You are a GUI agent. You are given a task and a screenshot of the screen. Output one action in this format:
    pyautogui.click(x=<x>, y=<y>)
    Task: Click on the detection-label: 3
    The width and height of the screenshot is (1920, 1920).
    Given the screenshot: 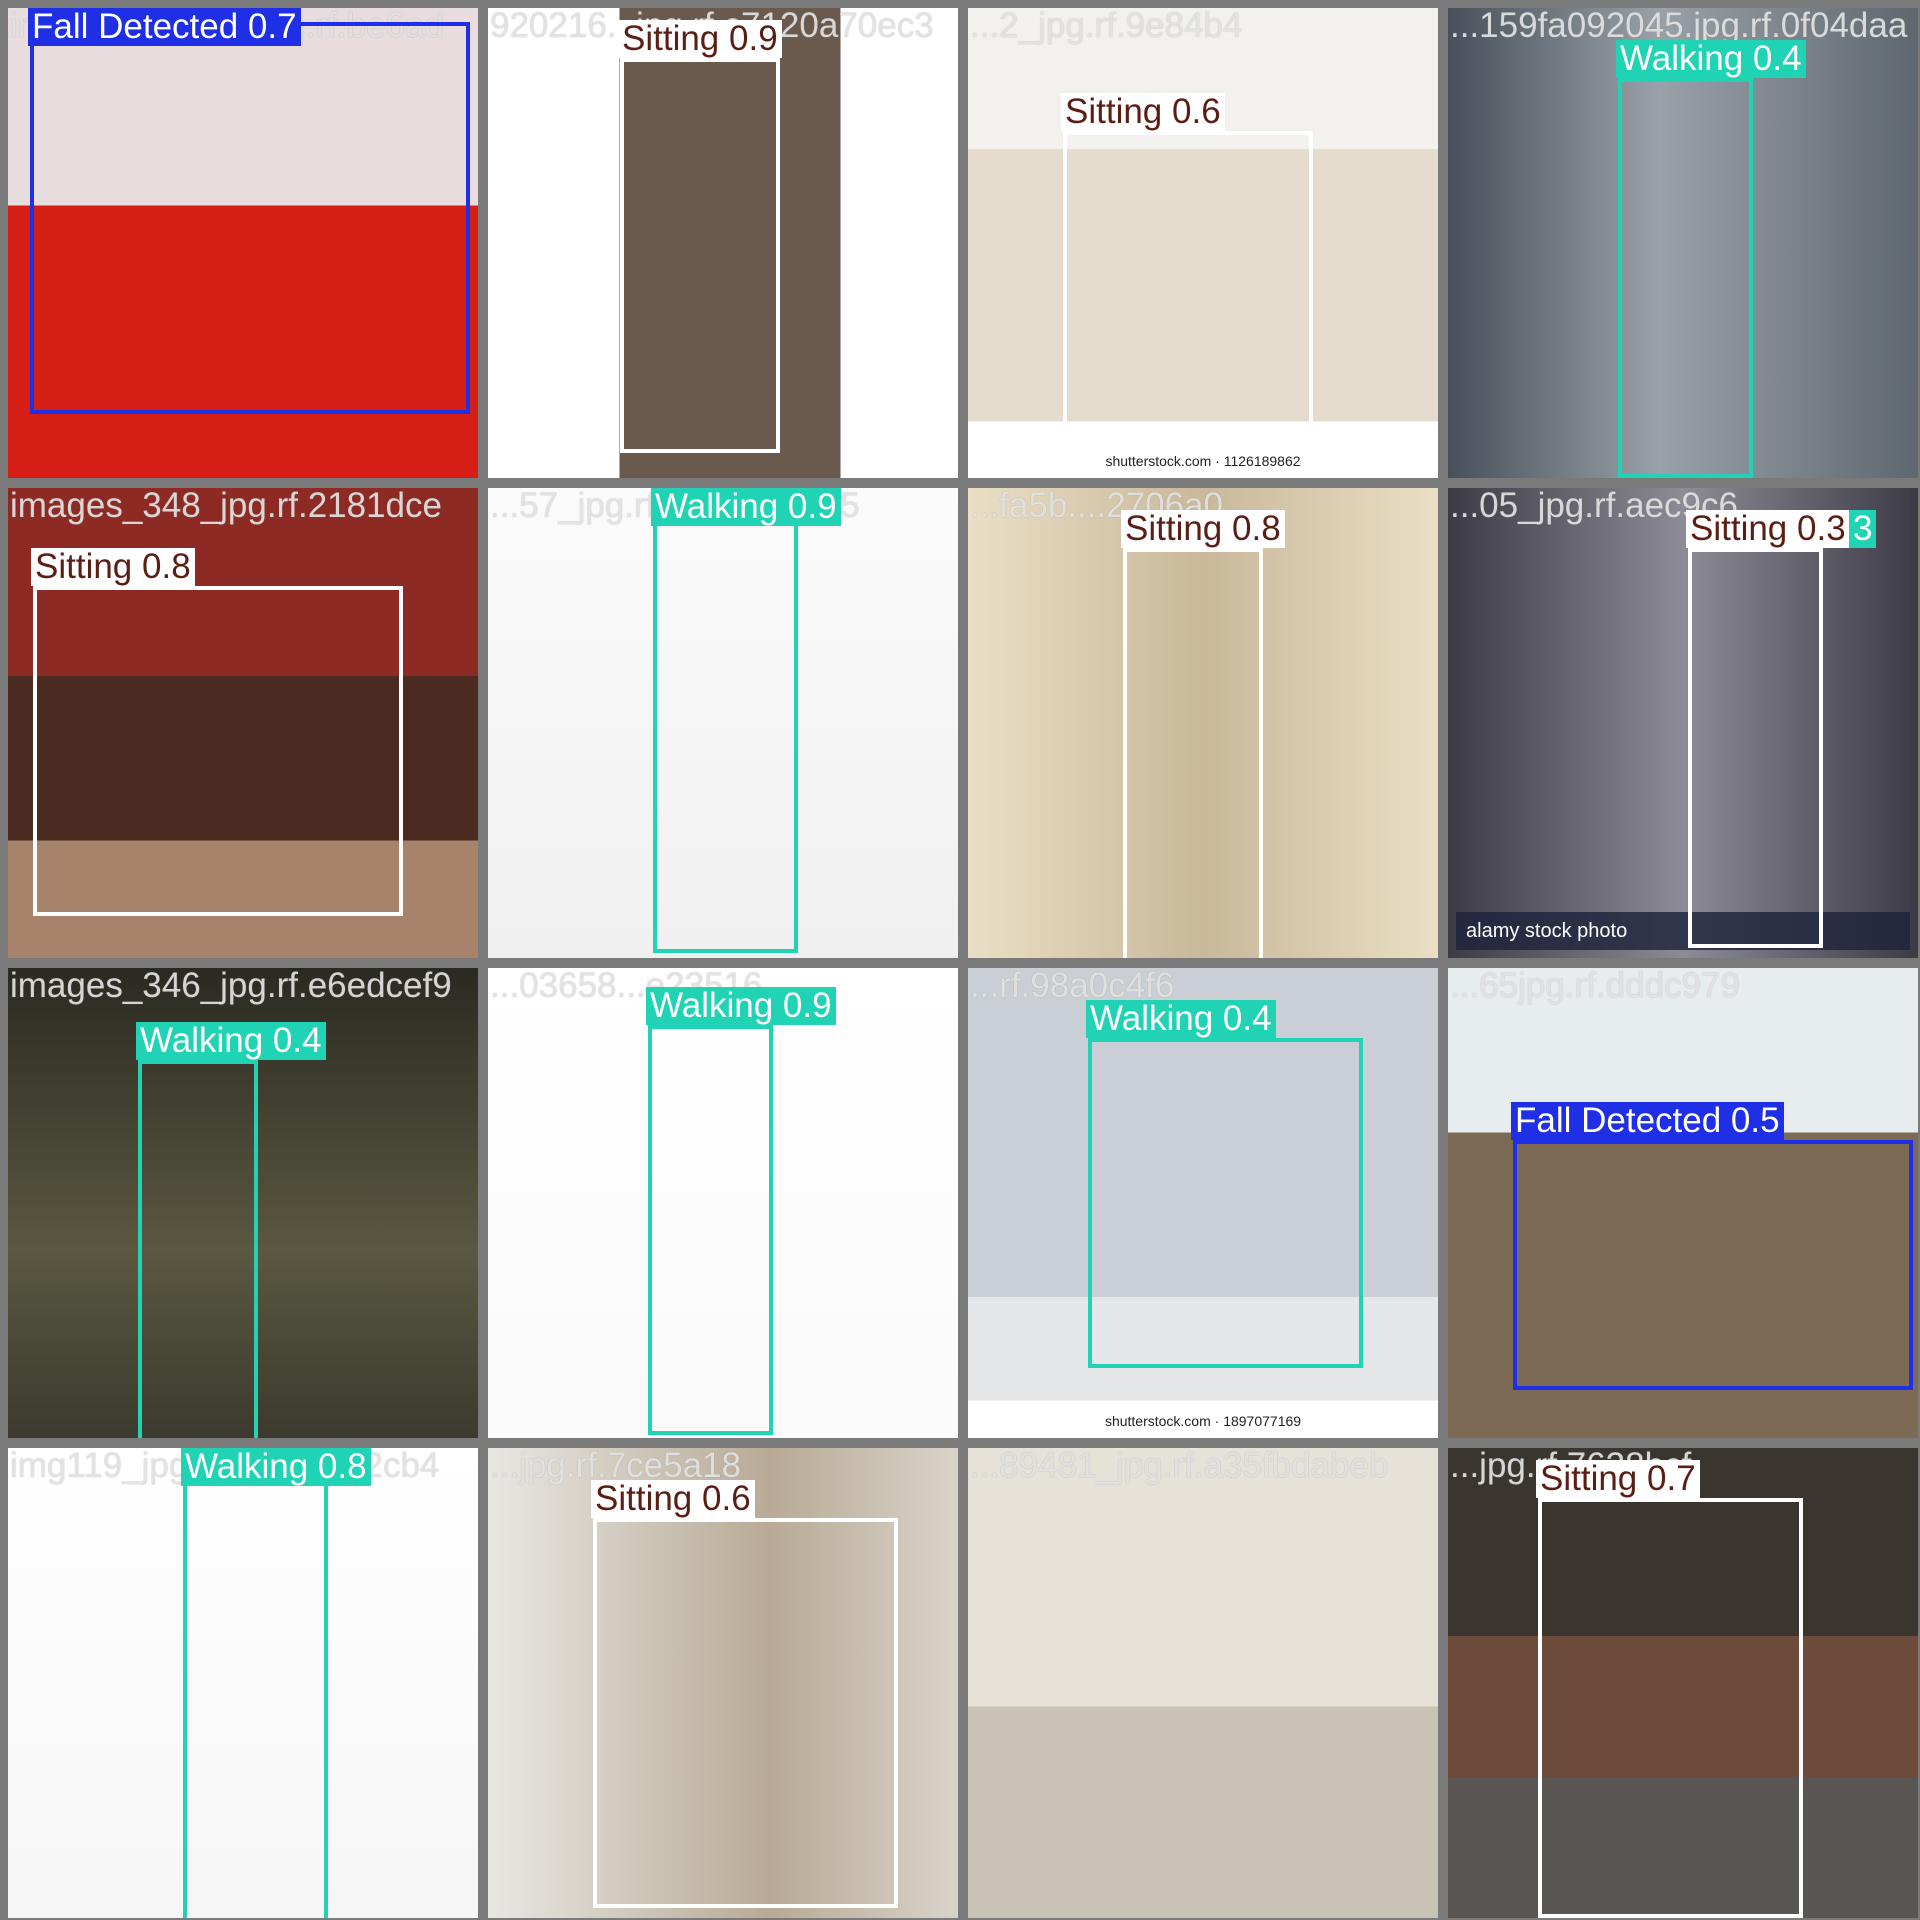 What is the action you would take?
    pyautogui.click(x=1863, y=529)
    